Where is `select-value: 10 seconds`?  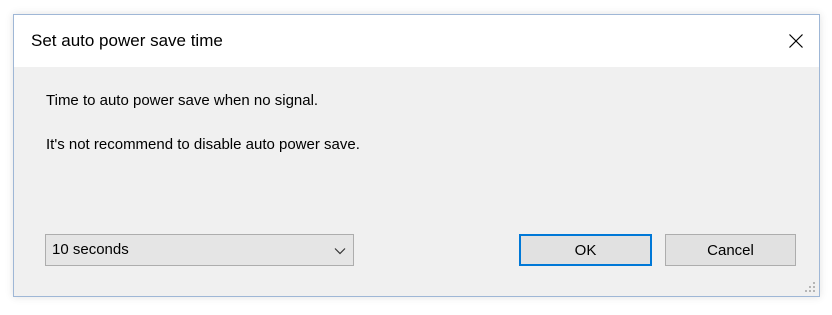 select-value: 10 seconds is located at coordinates (90, 249).